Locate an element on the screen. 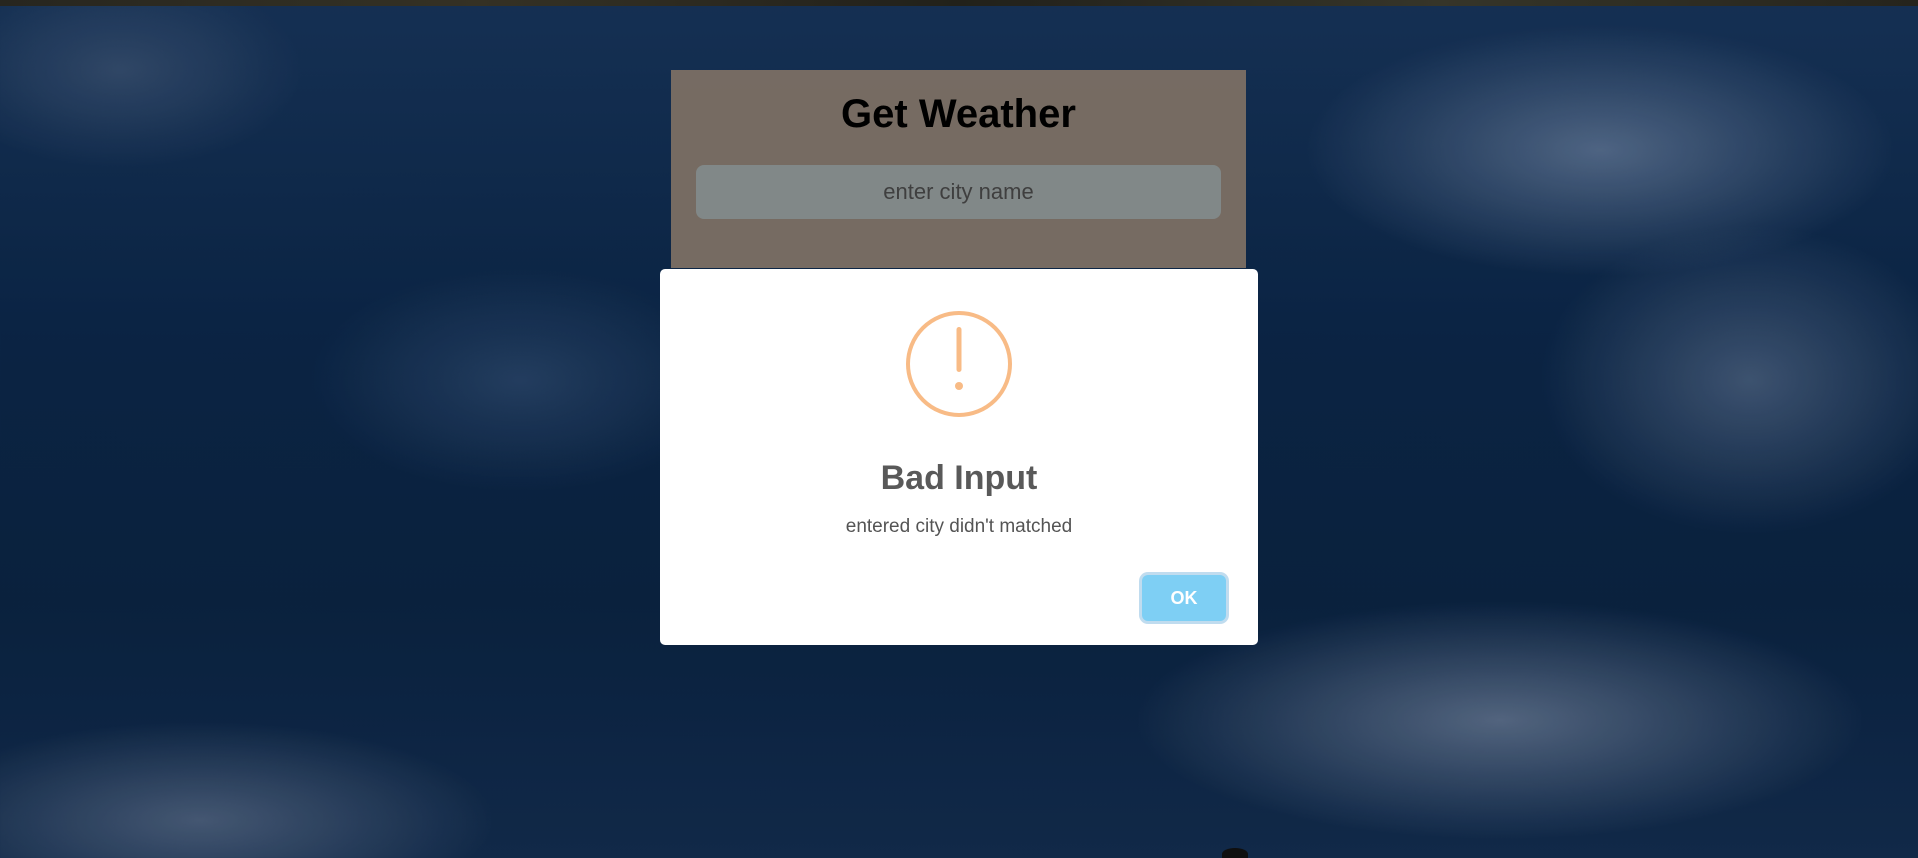  alert-title: Bad Input is located at coordinates (959, 478).